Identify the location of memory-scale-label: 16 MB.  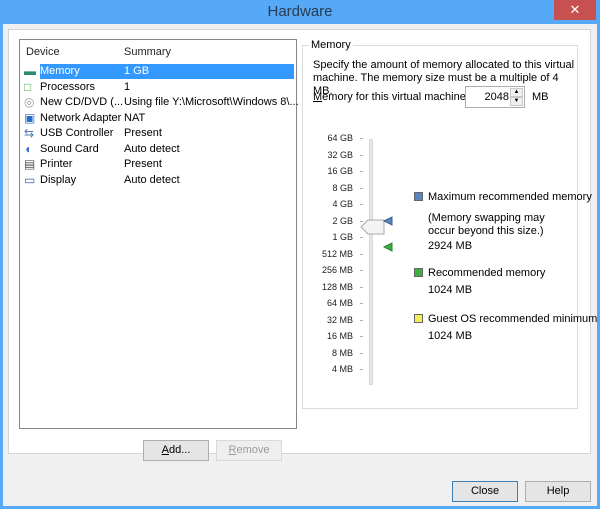
(339, 336).